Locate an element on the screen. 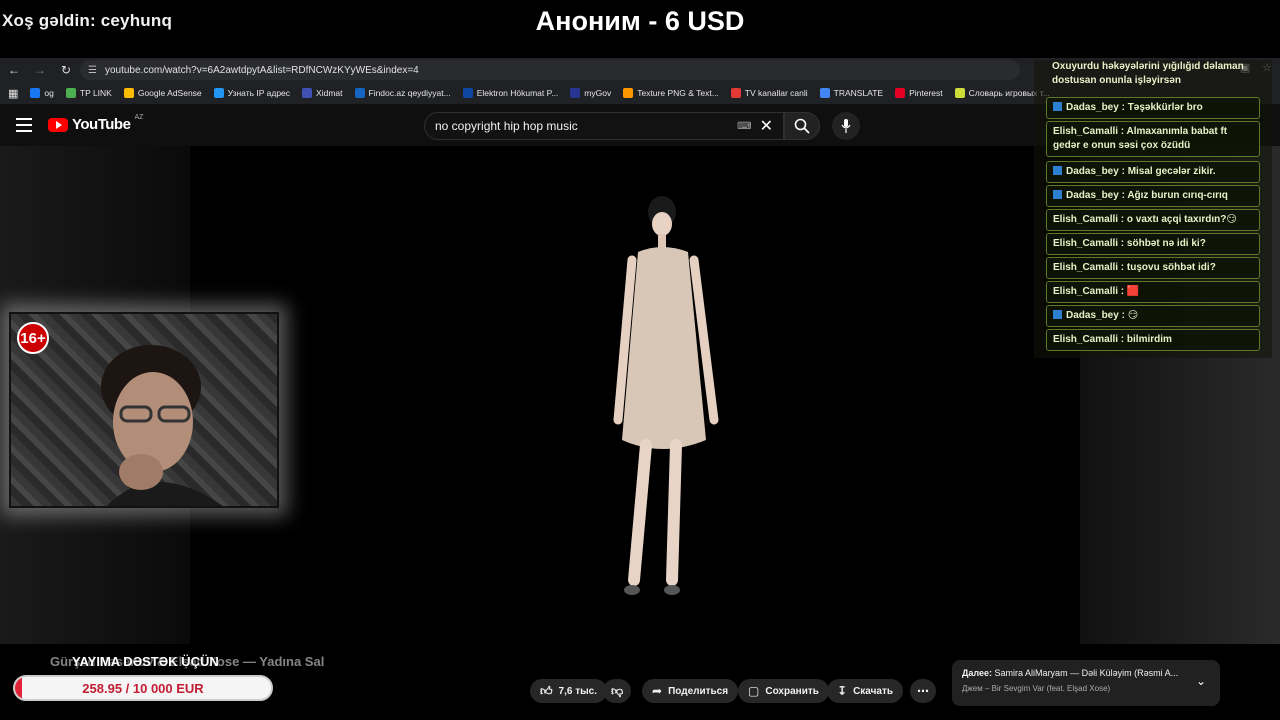  chat-message: Dadas_bey : Ağız burun cırıq-cırıq is located at coordinates (1153, 196).